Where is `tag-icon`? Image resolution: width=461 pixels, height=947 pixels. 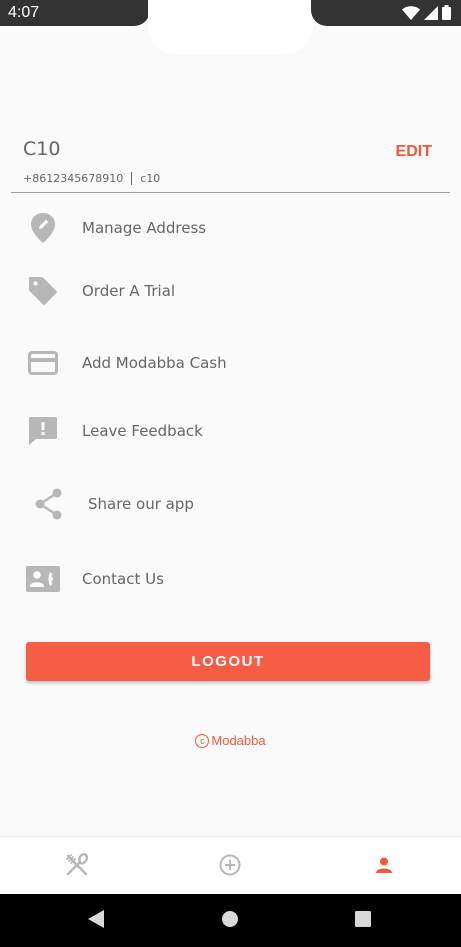 tag-icon is located at coordinates (43, 291).